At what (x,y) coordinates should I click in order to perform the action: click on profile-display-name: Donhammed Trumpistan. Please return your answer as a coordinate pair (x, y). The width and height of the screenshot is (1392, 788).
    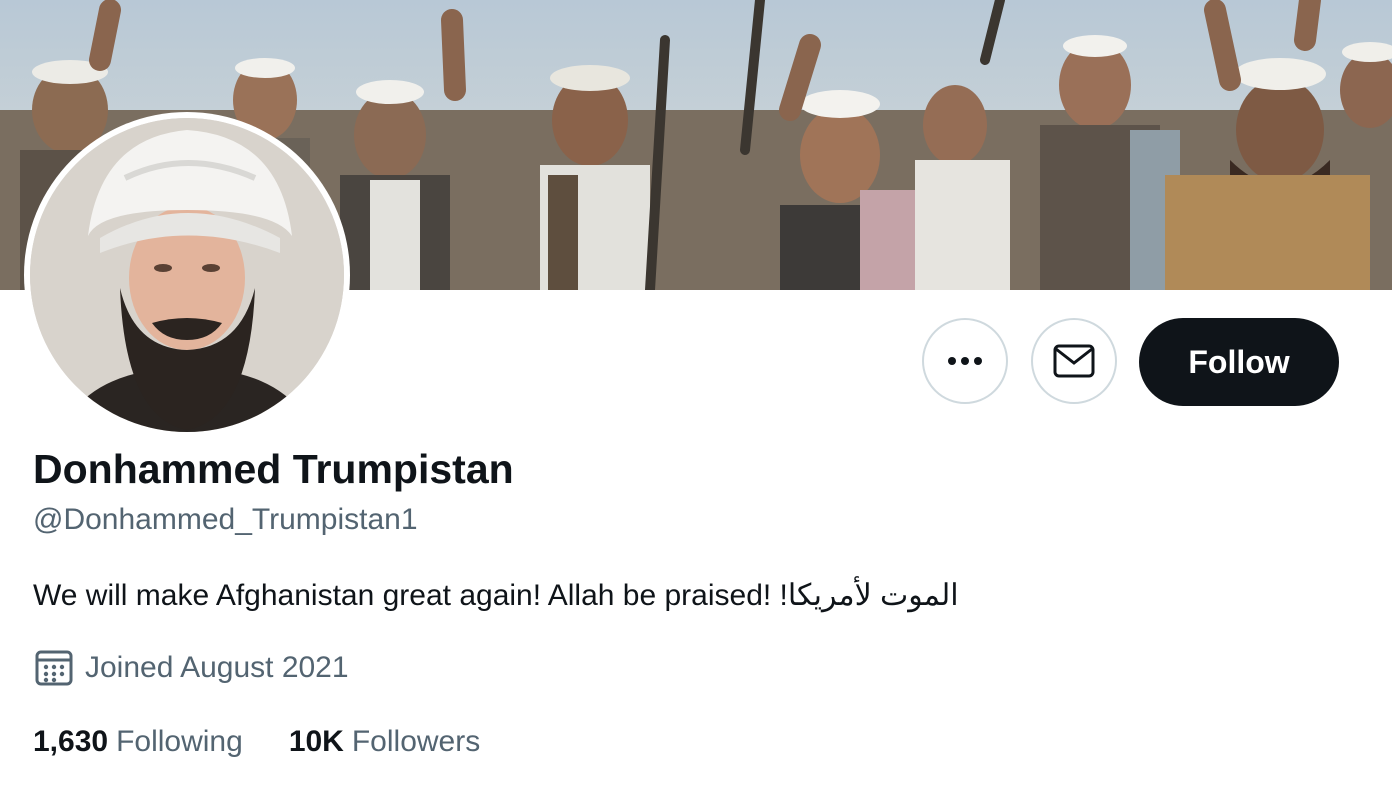
    Looking at the image, I should click on (273, 469).